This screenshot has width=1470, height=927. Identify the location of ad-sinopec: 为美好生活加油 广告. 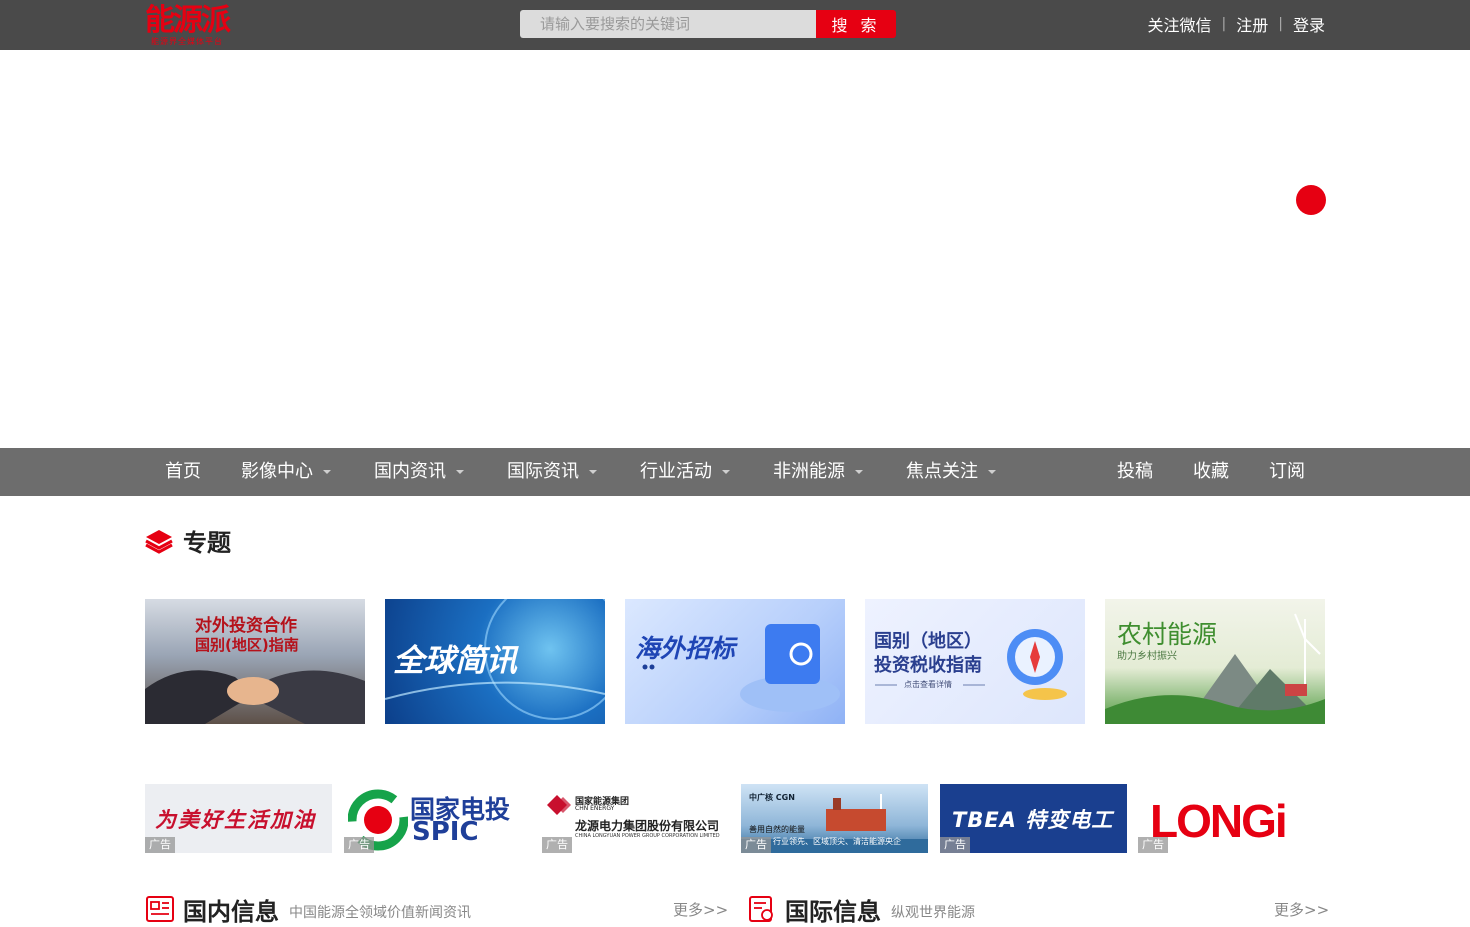
(238, 818).